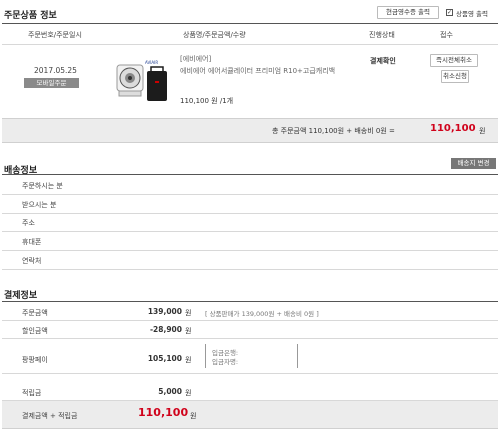 This screenshot has width=500, height=431. I want to click on order-amount-note: [ 상품판매가 139,000원 + 배송비 0원 ], so click(262, 314).